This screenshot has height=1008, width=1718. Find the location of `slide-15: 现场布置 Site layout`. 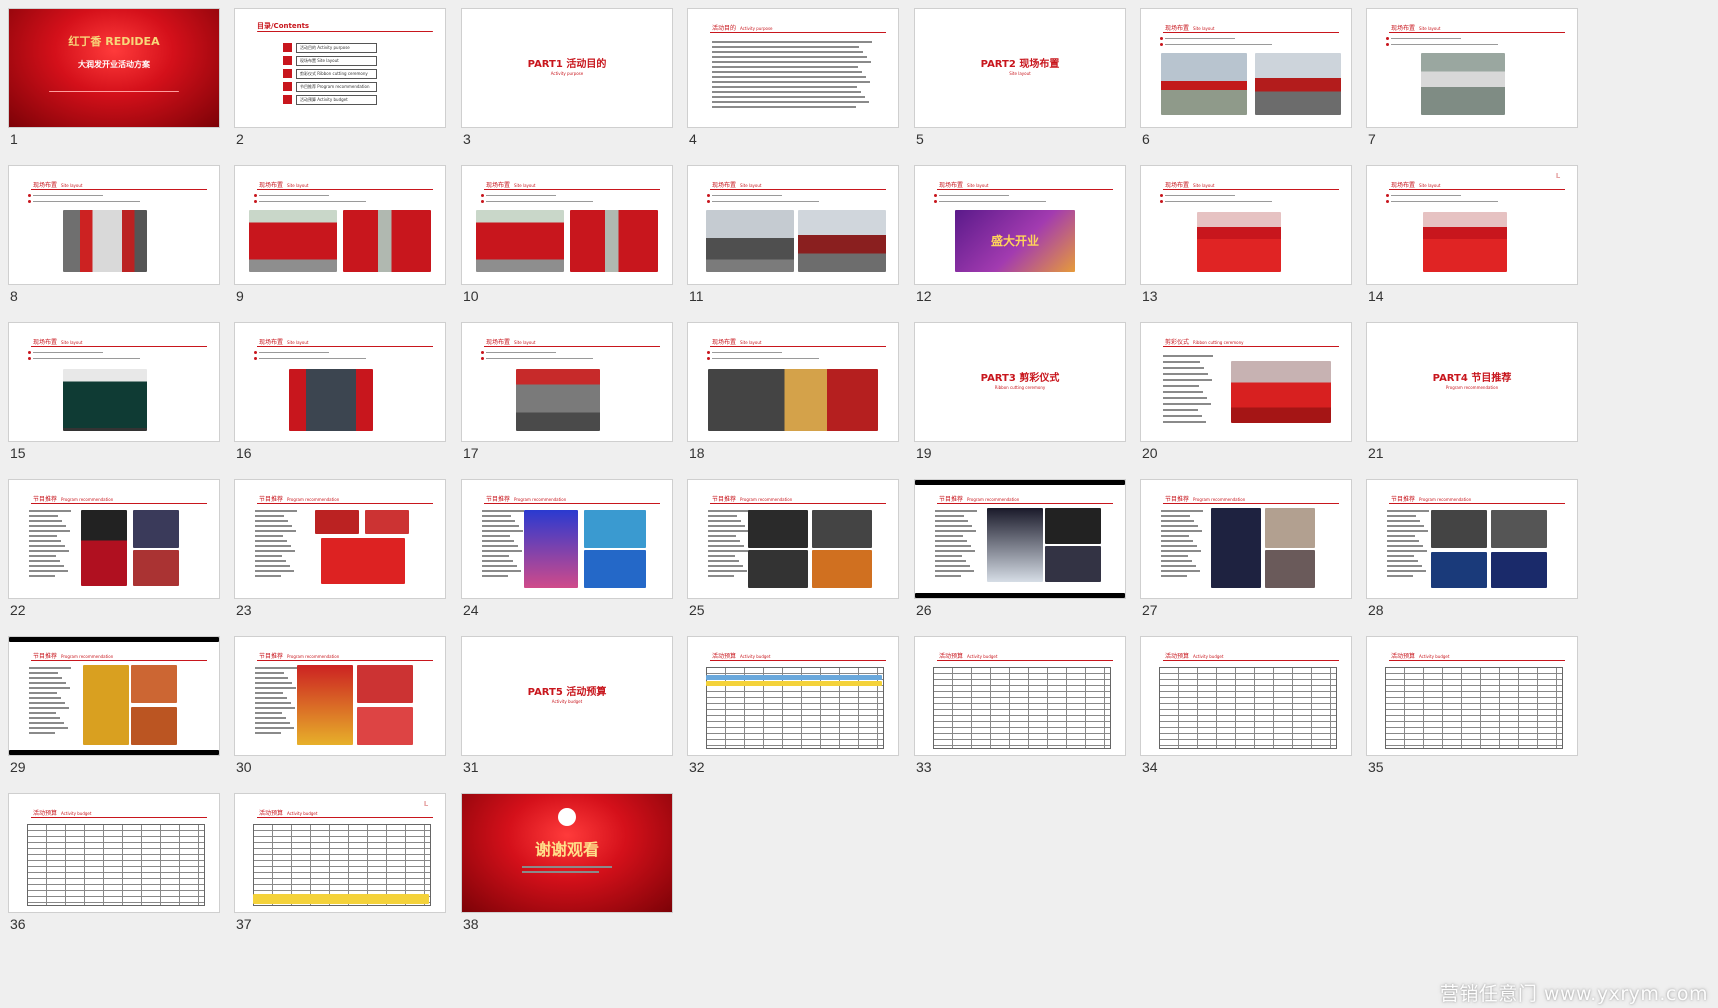

slide-15: 现场布置 Site layout is located at coordinates (114, 382).